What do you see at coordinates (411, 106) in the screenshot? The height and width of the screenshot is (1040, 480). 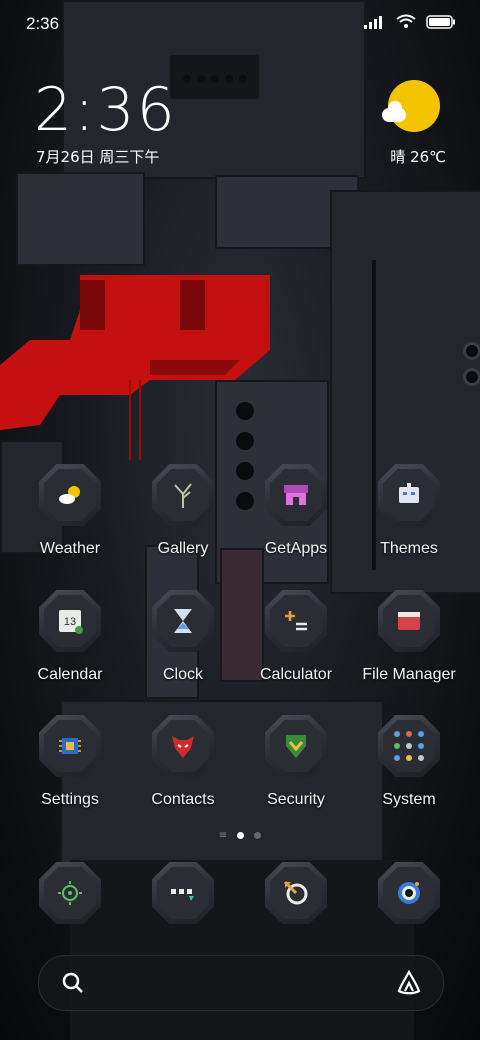 I see `sun-cloud-icon` at bounding box center [411, 106].